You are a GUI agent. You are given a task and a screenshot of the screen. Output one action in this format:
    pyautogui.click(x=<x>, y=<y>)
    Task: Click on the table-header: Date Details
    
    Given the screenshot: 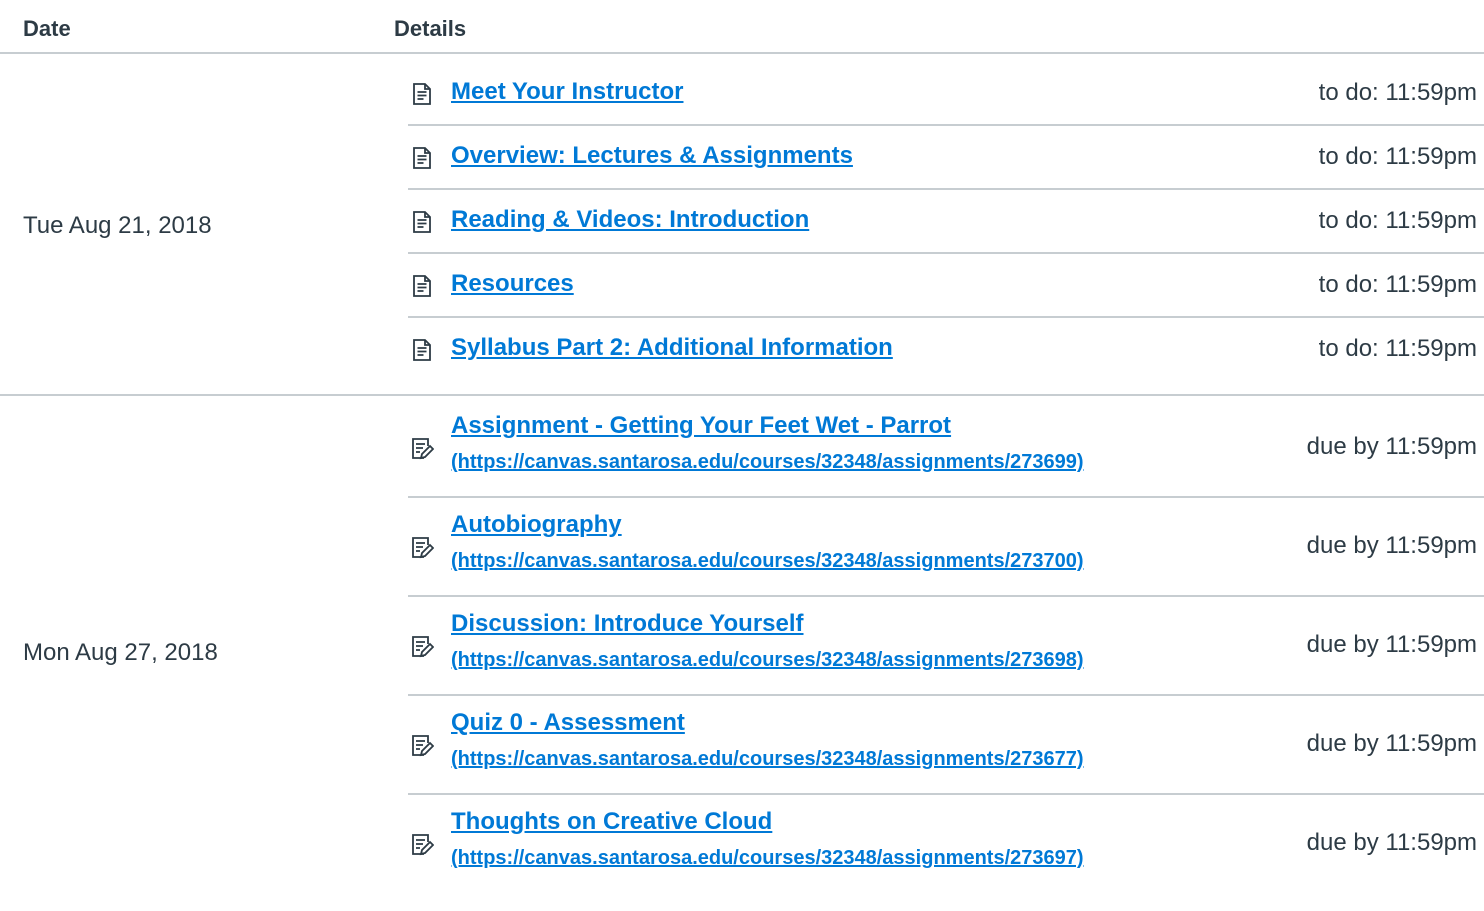 What is the action you would take?
    pyautogui.click(x=742, y=27)
    